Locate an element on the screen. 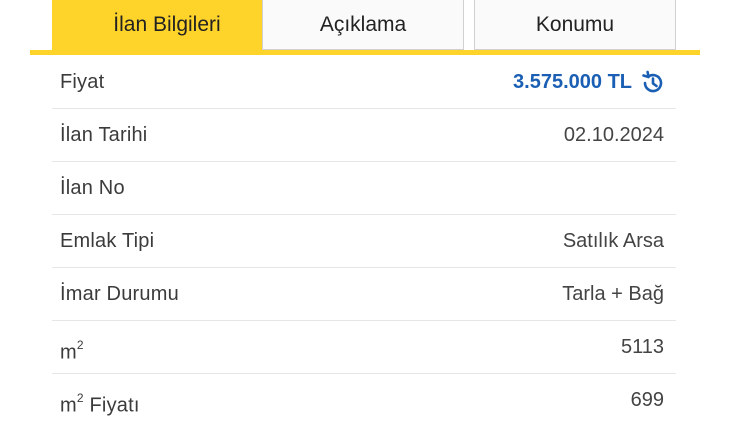 The height and width of the screenshot is (433, 730). tab-ilan-bilgileri: İlan Bilgileri is located at coordinates (167, 25).